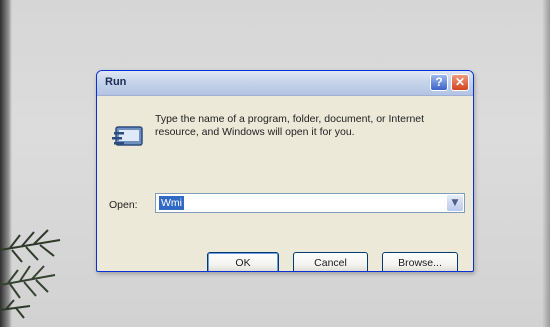 Image resolution: width=550 pixels, height=327 pixels. I want to click on dialog-title: Run, so click(116, 82).